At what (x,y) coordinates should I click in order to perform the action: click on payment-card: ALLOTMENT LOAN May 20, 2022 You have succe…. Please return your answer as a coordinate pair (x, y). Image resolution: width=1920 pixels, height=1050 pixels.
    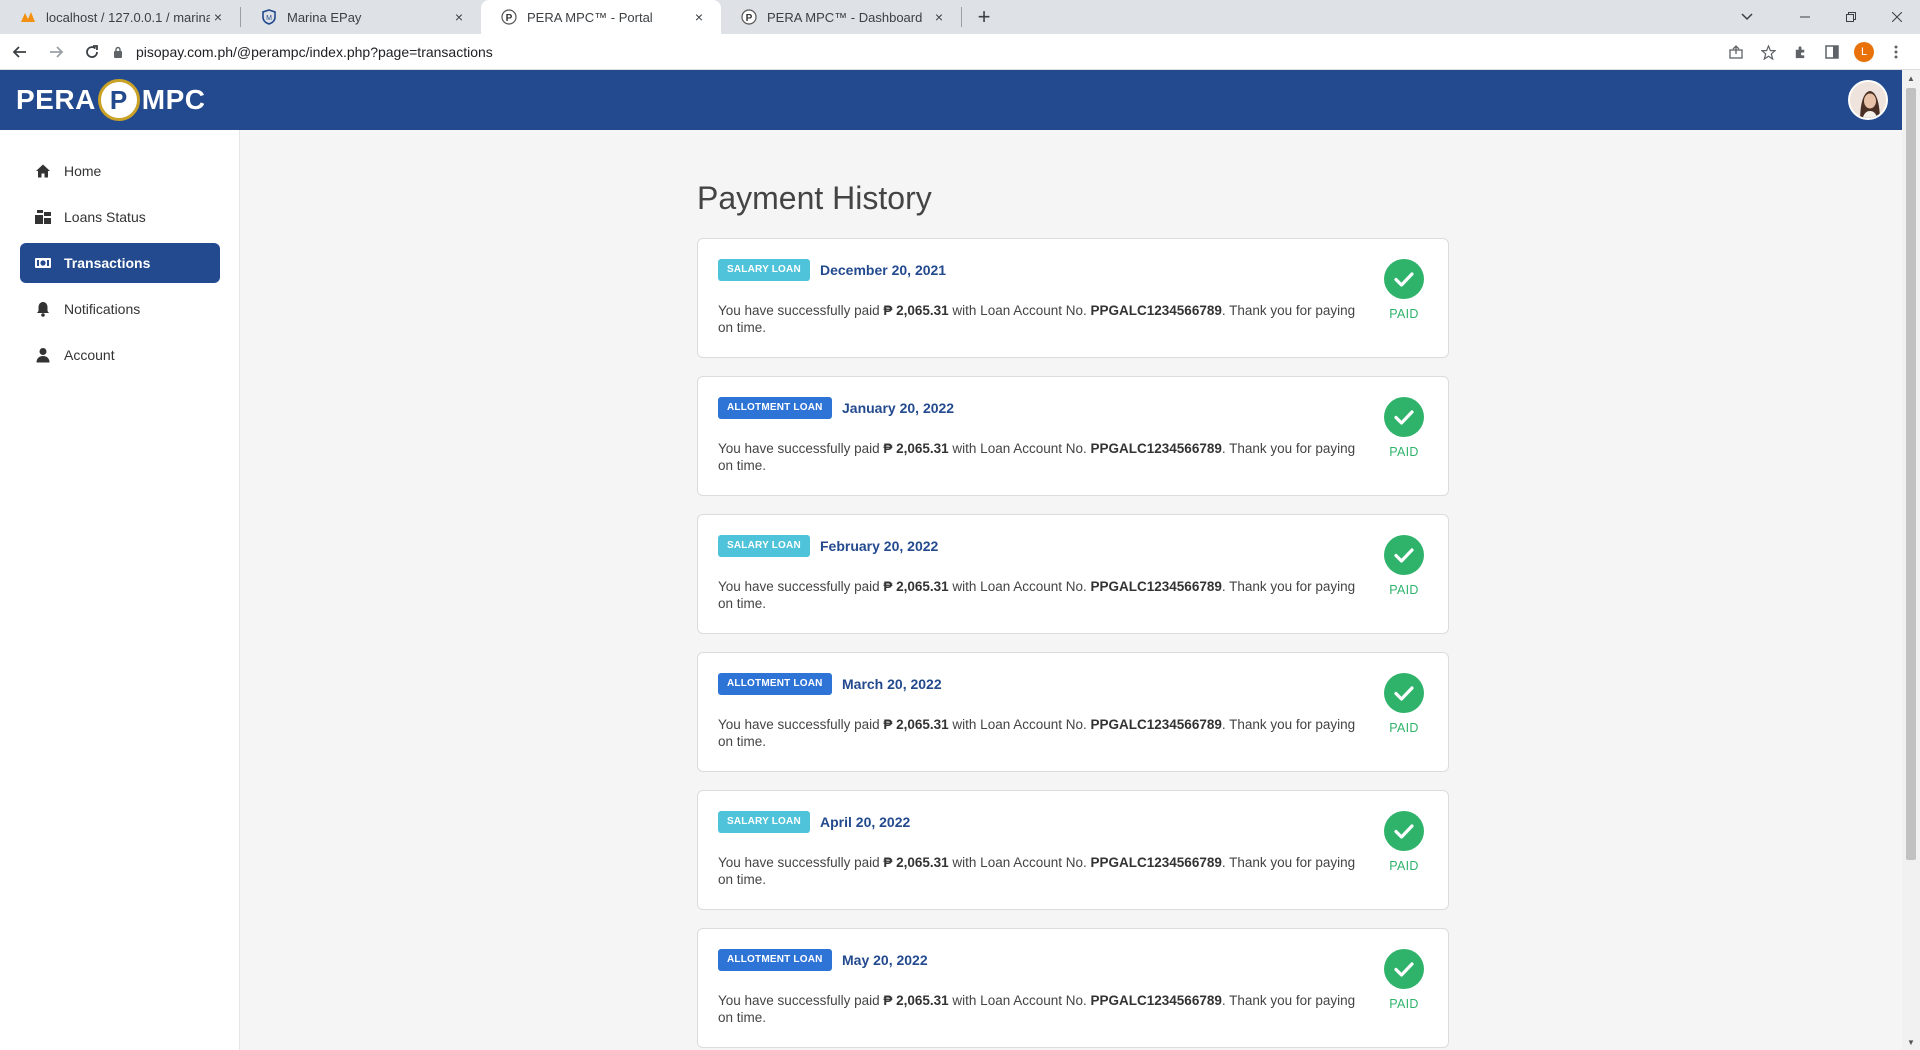
    Looking at the image, I should click on (1073, 988).